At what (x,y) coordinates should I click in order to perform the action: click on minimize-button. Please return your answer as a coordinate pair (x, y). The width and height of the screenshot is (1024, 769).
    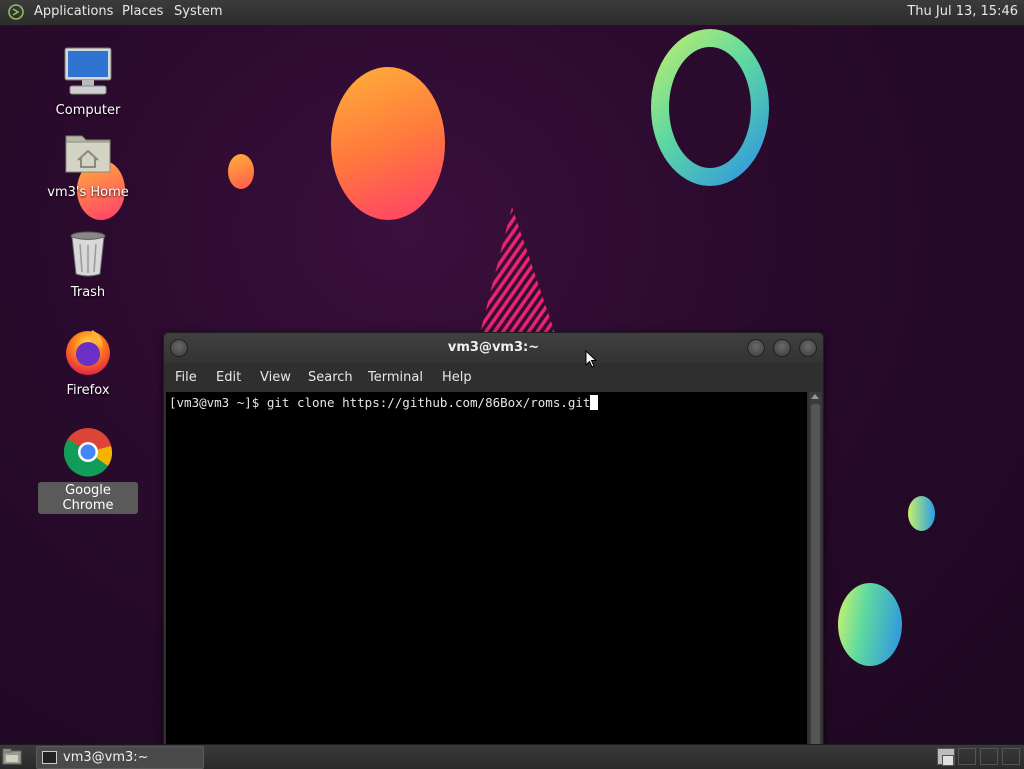
    Looking at the image, I should click on (756, 348).